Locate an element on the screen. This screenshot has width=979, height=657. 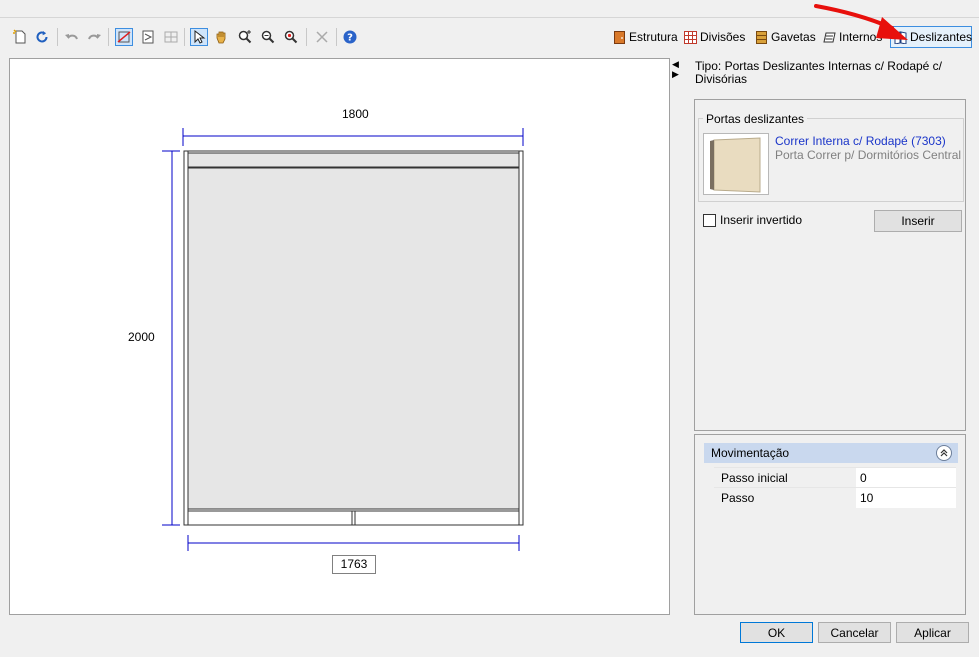
width-dimension-line is located at coordinates (353, 137).